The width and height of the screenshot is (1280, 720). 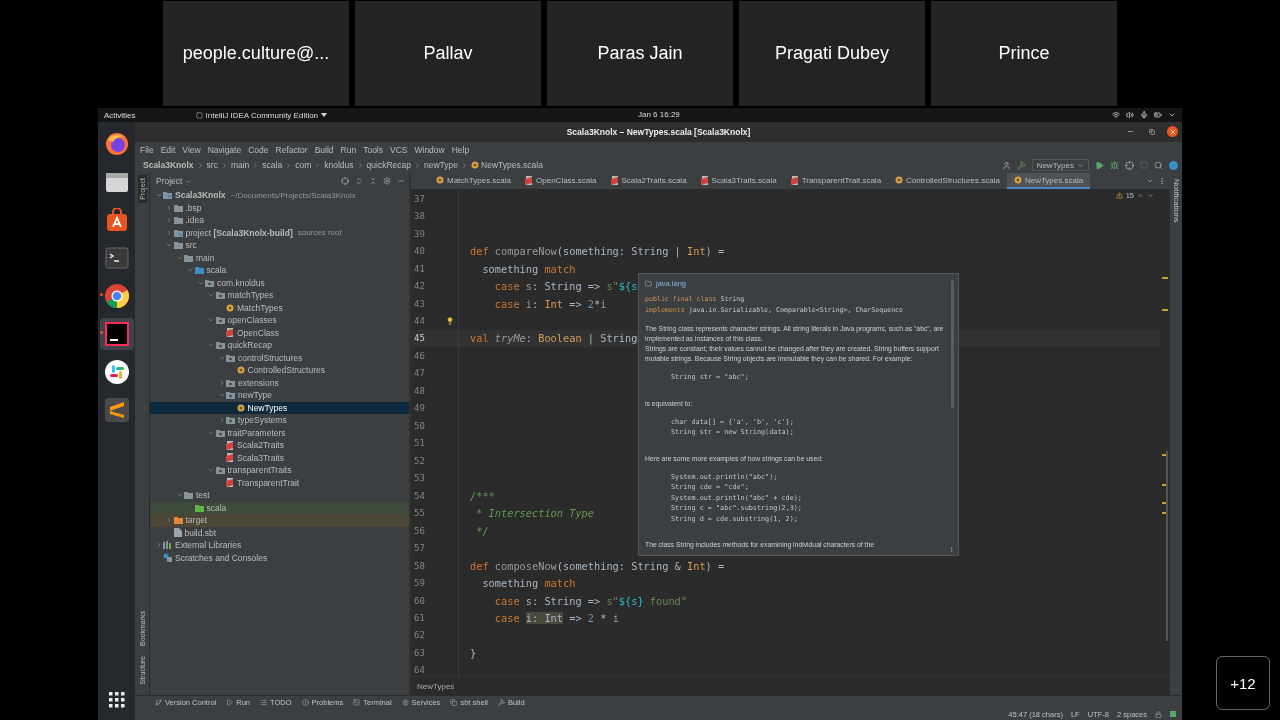 What do you see at coordinates (648, 181) in the screenshot?
I see `editor-tab: Scala2Traits.scala` at bounding box center [648, 181].